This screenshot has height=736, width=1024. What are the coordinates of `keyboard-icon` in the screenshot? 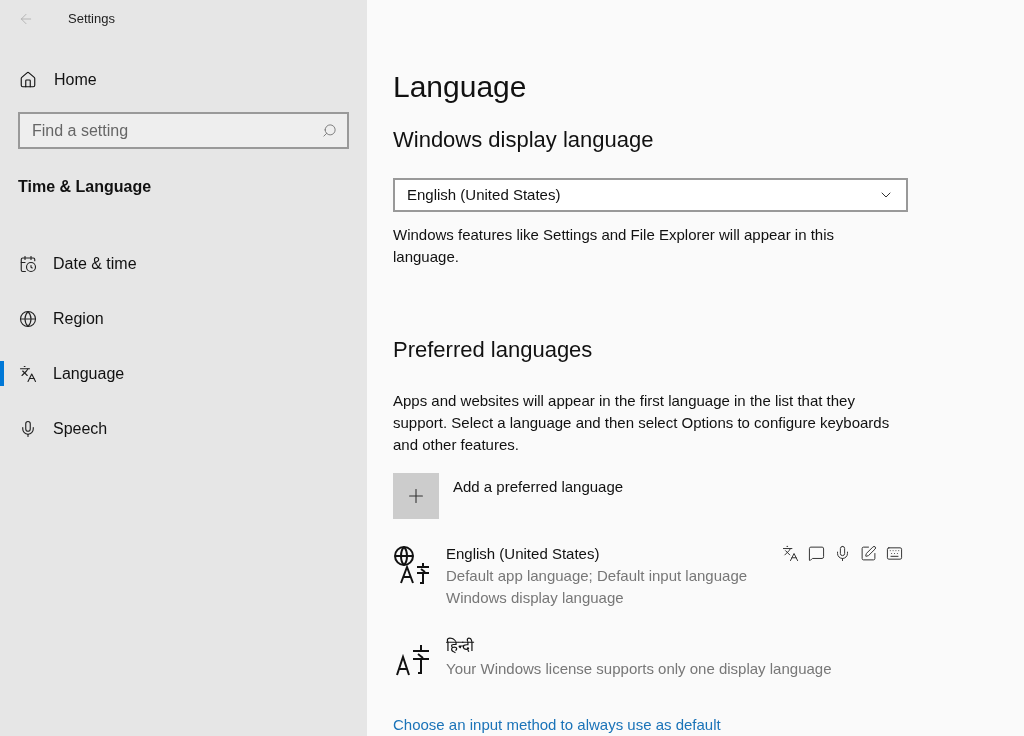 It's located at (894, 554).